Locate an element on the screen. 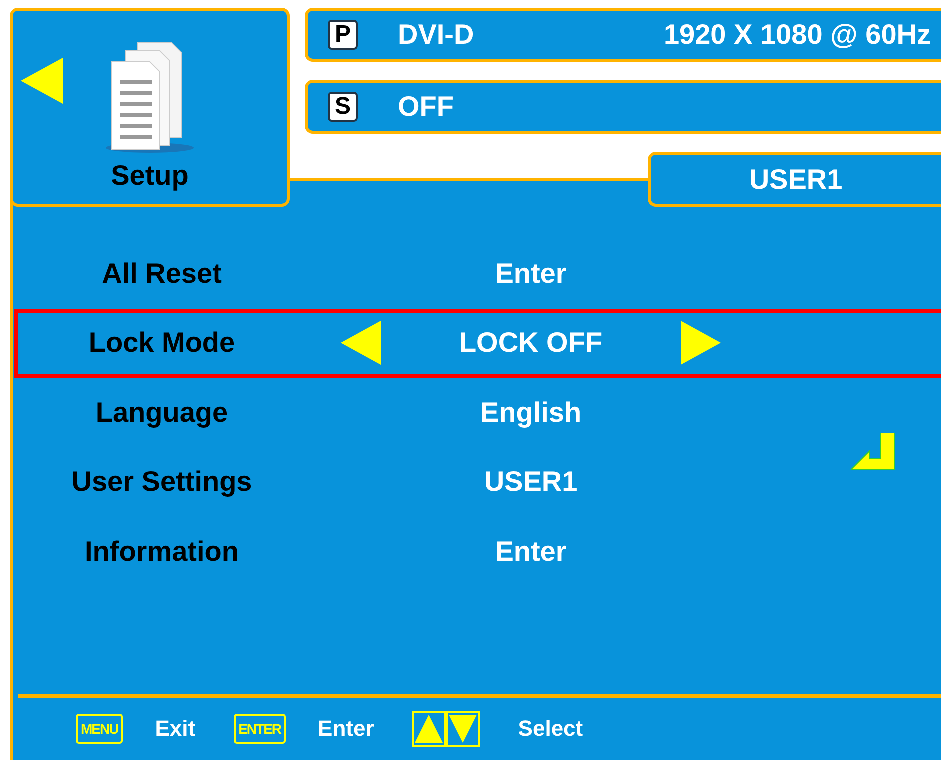 The image size is (941, 760). menu-row: User Settings USER1 is located at coordinates (477, 482).